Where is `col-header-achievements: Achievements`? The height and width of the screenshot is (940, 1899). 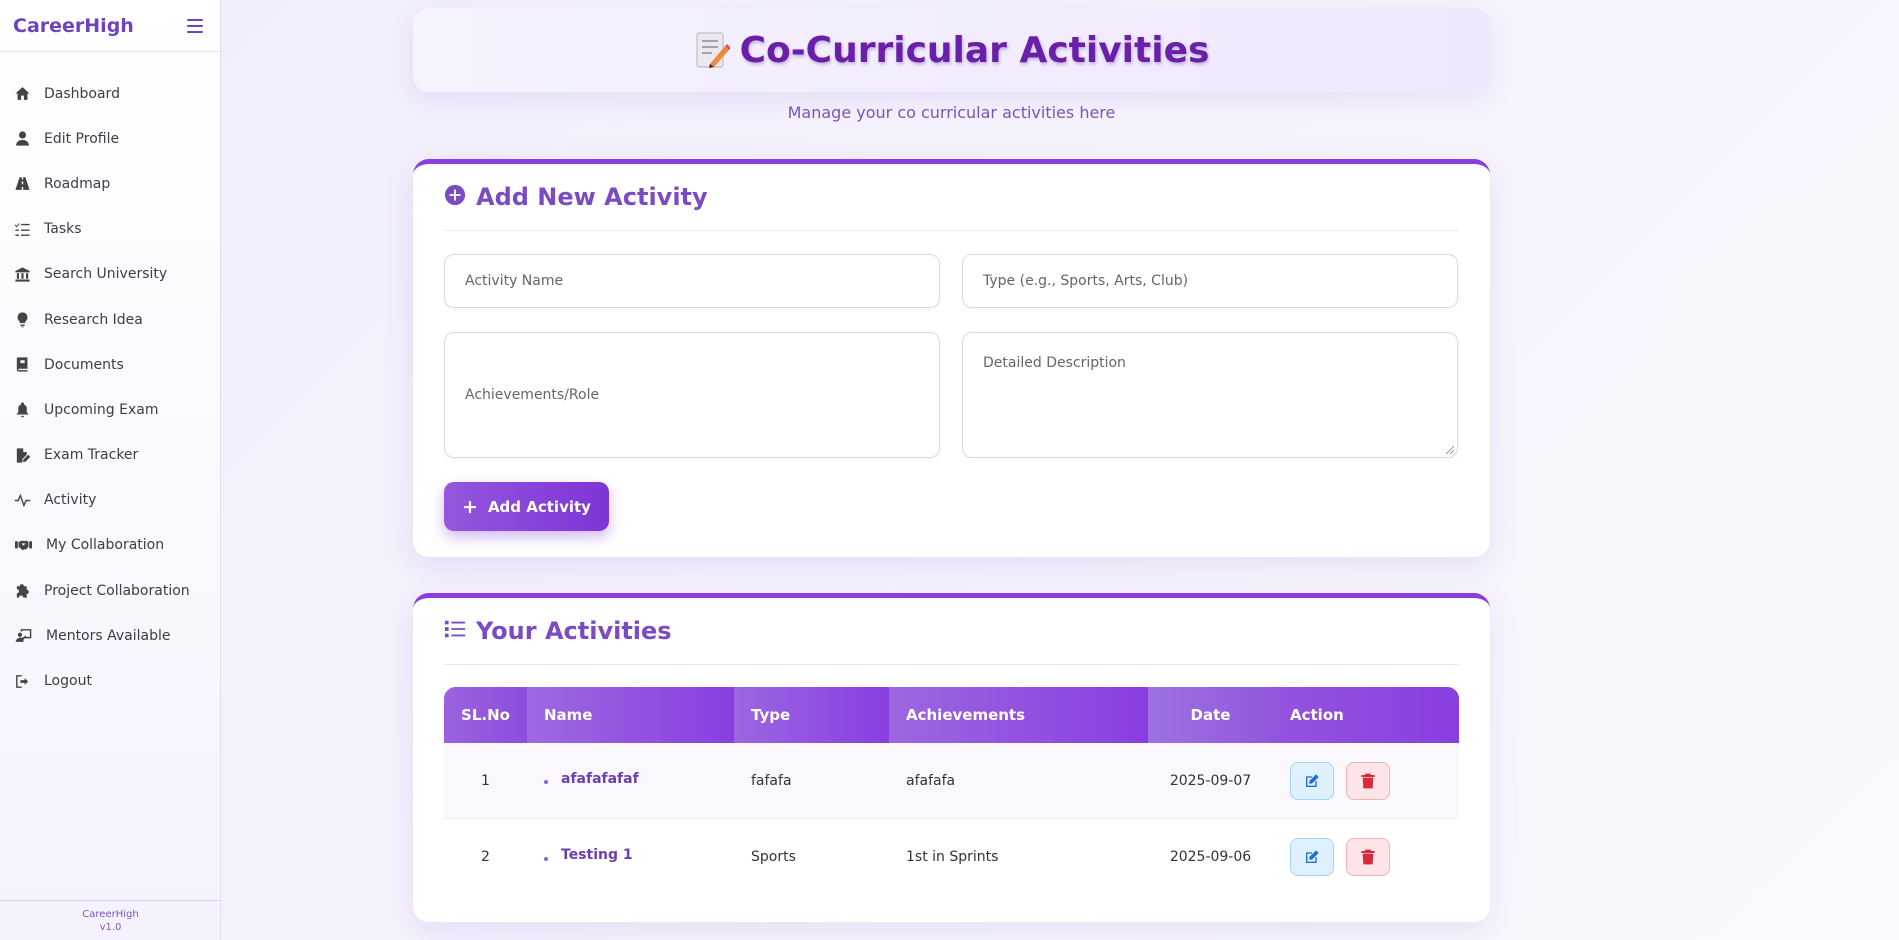 col-header-achievements: Achievements is located at coordinates (1018, 715).